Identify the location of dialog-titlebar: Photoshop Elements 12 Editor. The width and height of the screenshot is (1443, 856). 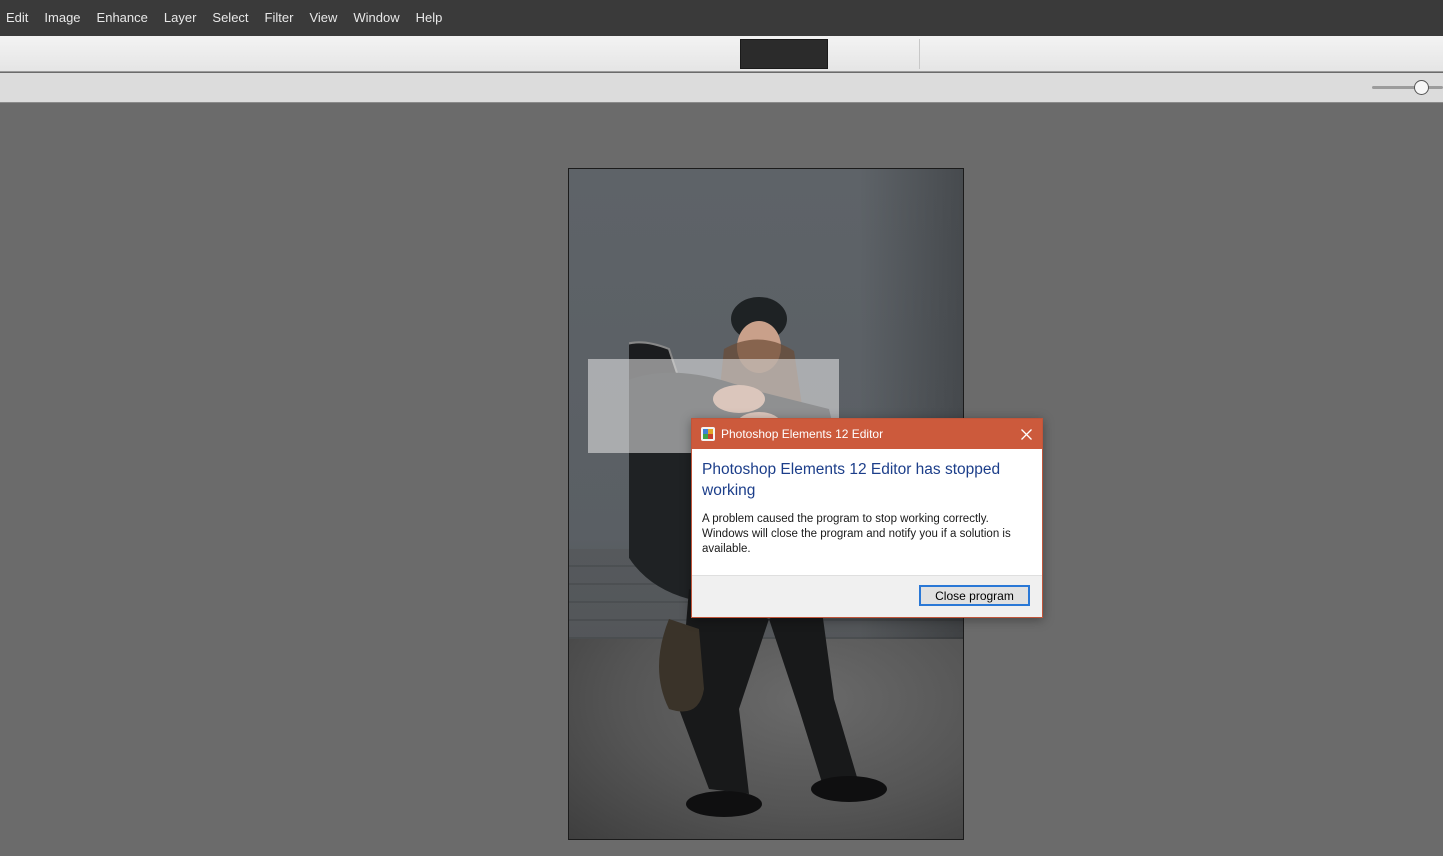
(867, 434).